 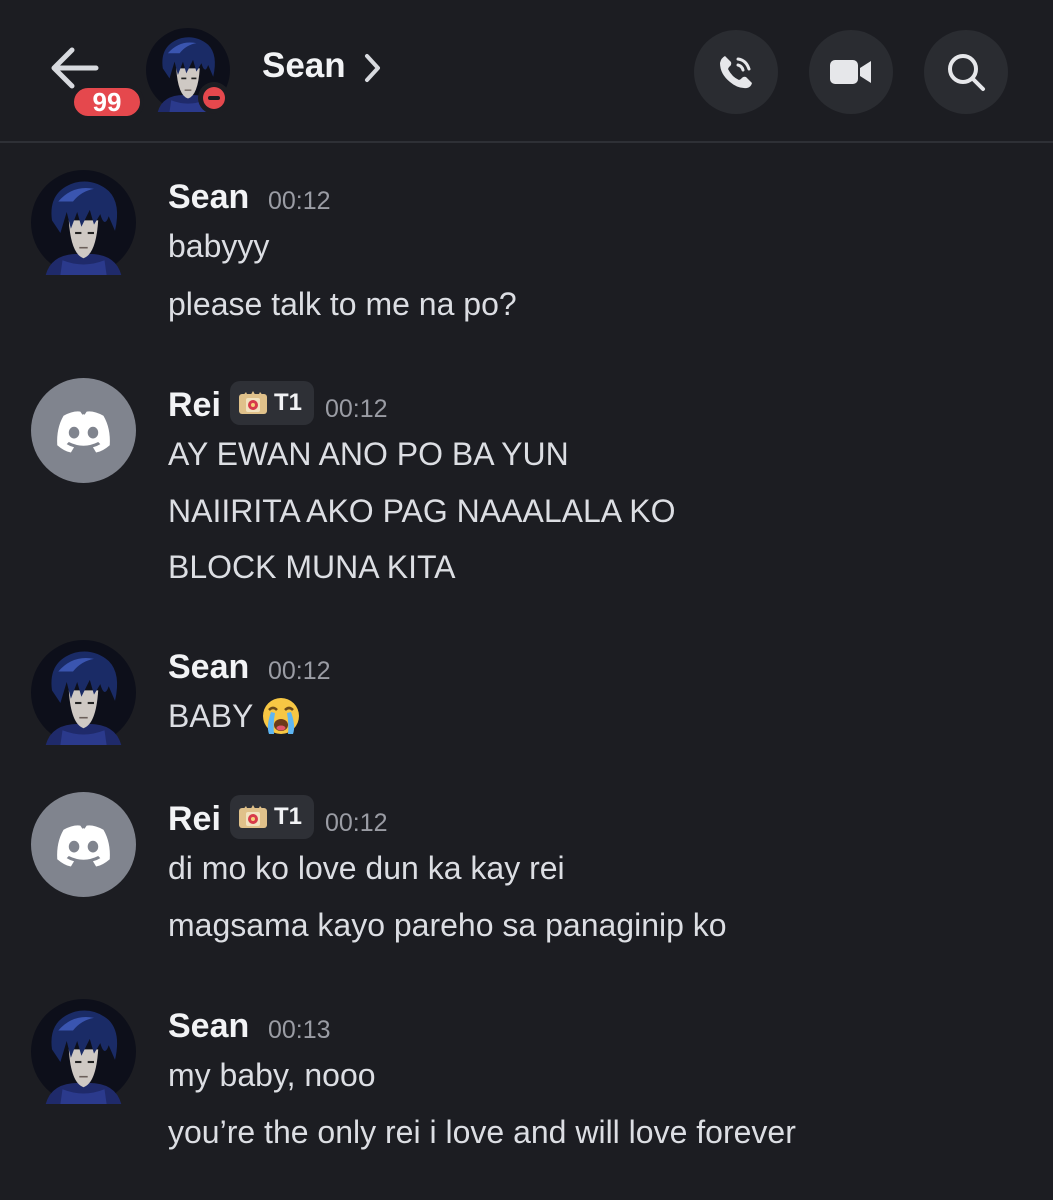 I want to click on chat-header: 99 Sean, so click(x=526, y=71).